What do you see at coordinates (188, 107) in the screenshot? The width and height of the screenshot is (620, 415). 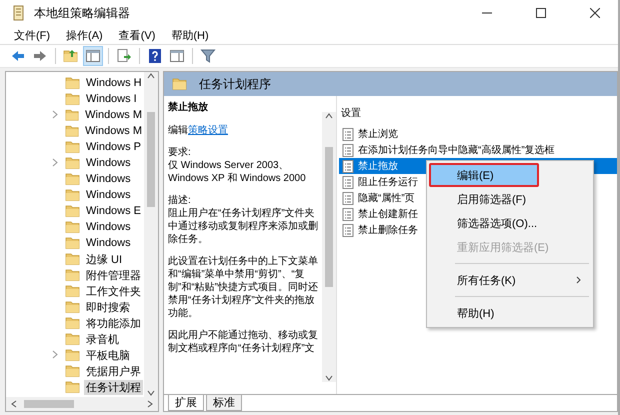 I see `setting-title: 禁止拖放` at bounding box center [188, 107].